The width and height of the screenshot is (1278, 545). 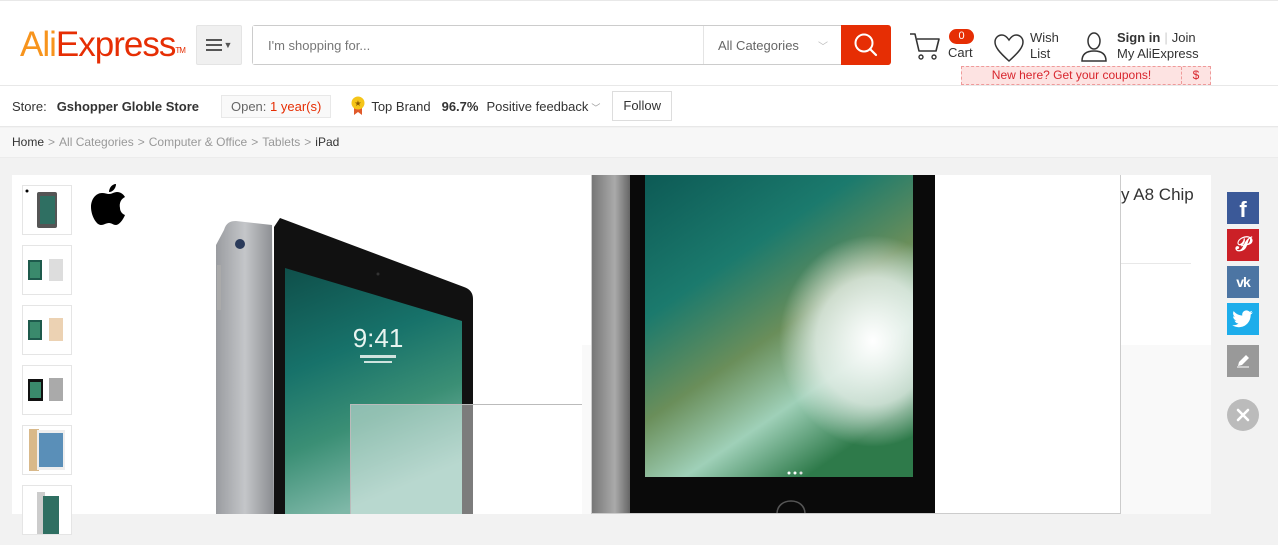 I want to click on pinterest-share-button: 𝒫, so click(x=1243, y=245).